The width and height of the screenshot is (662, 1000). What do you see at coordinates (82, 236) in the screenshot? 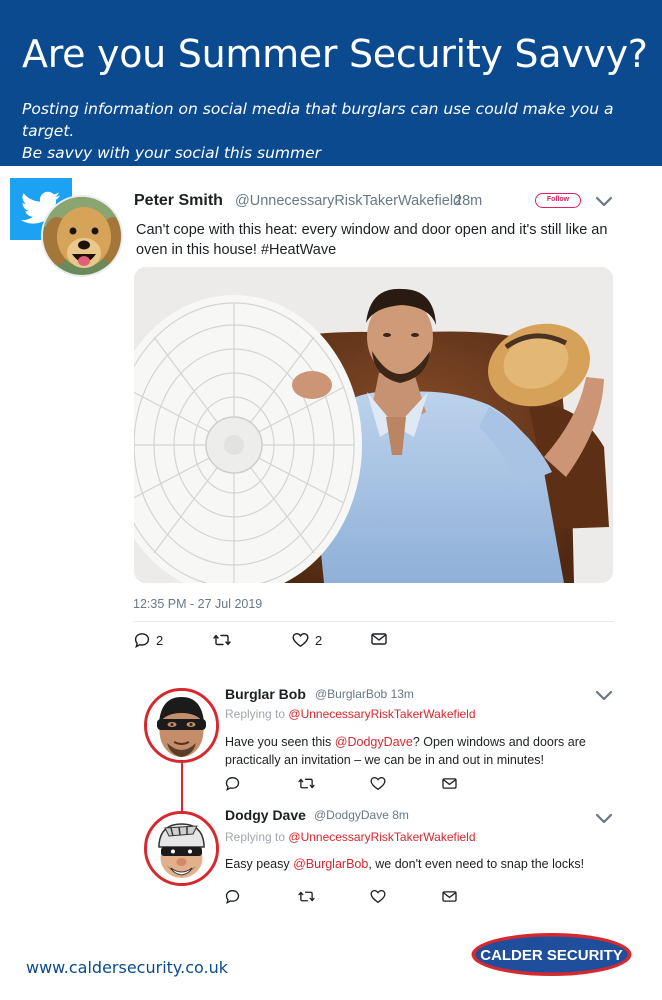
I see `dog-avatar` at bounding box center [82, 236].